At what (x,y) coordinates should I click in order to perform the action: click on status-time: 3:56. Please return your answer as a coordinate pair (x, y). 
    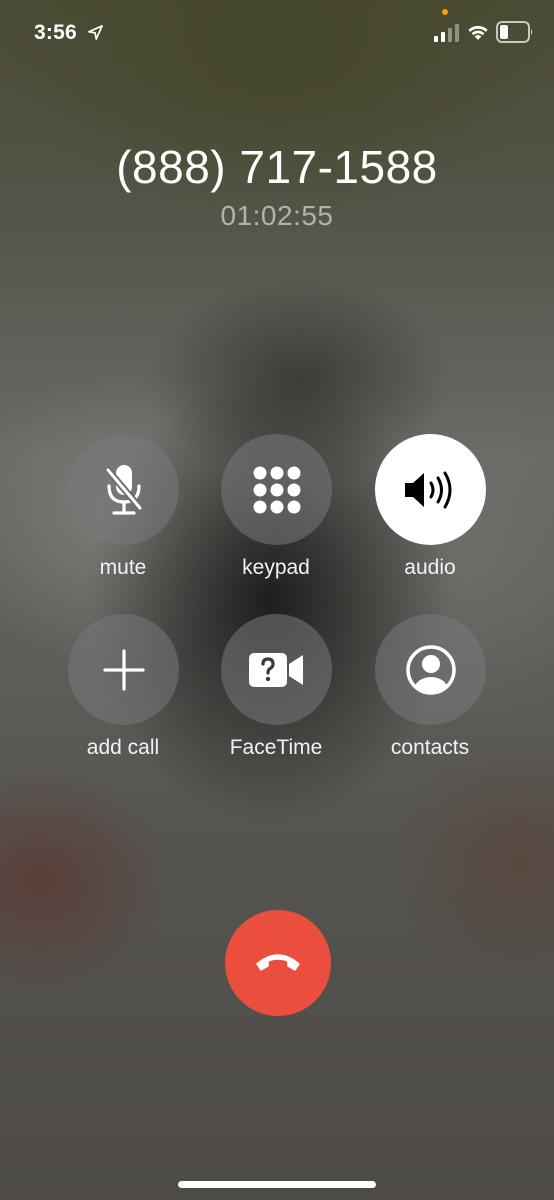
    Looking at the image, I should click on (55, 32).